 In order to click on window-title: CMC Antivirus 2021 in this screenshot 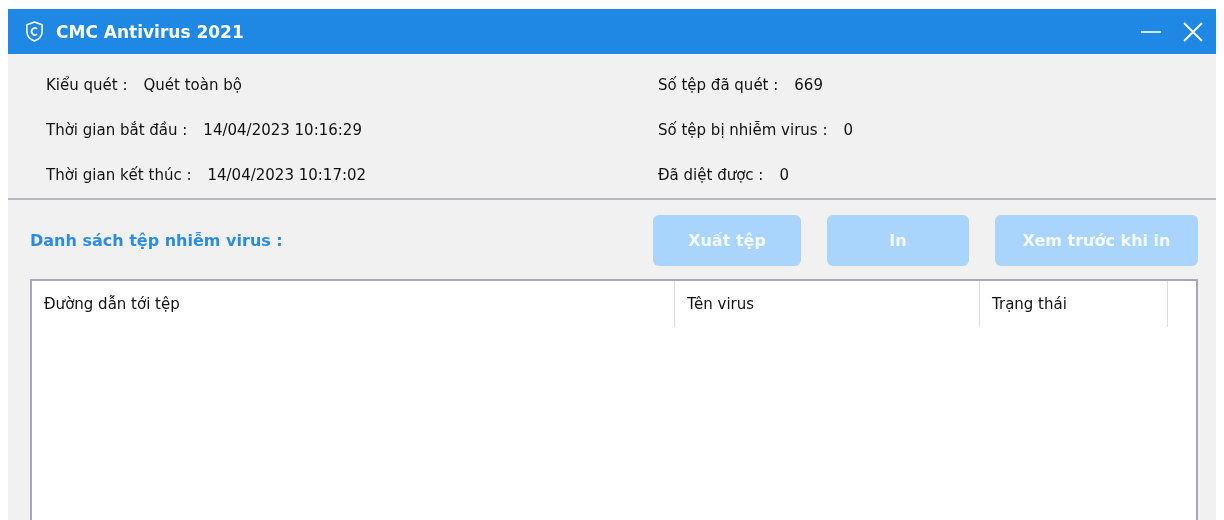, I will do `click(150, 31)`.